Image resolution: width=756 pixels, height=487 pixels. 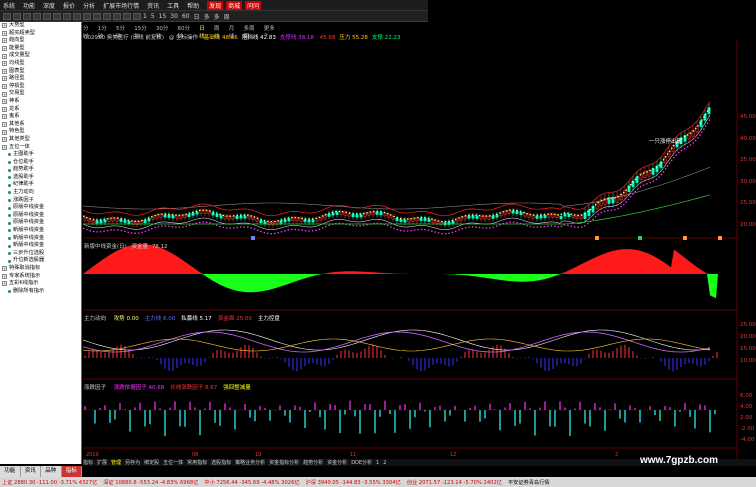 I want to click on index-quote: 深证 10880.8 -553.24 -4.83% 6968亿, so click(x=150, y=482).